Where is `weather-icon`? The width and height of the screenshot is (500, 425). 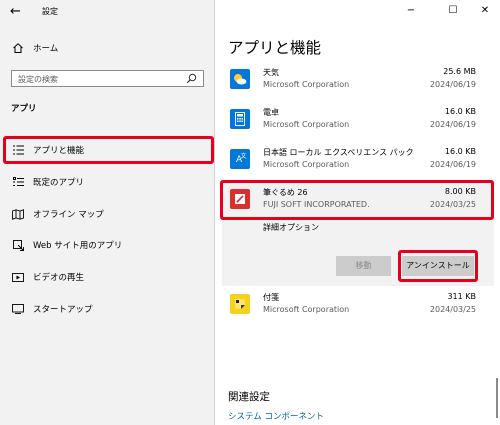 weather-icon is located at coordinates (240, 79).